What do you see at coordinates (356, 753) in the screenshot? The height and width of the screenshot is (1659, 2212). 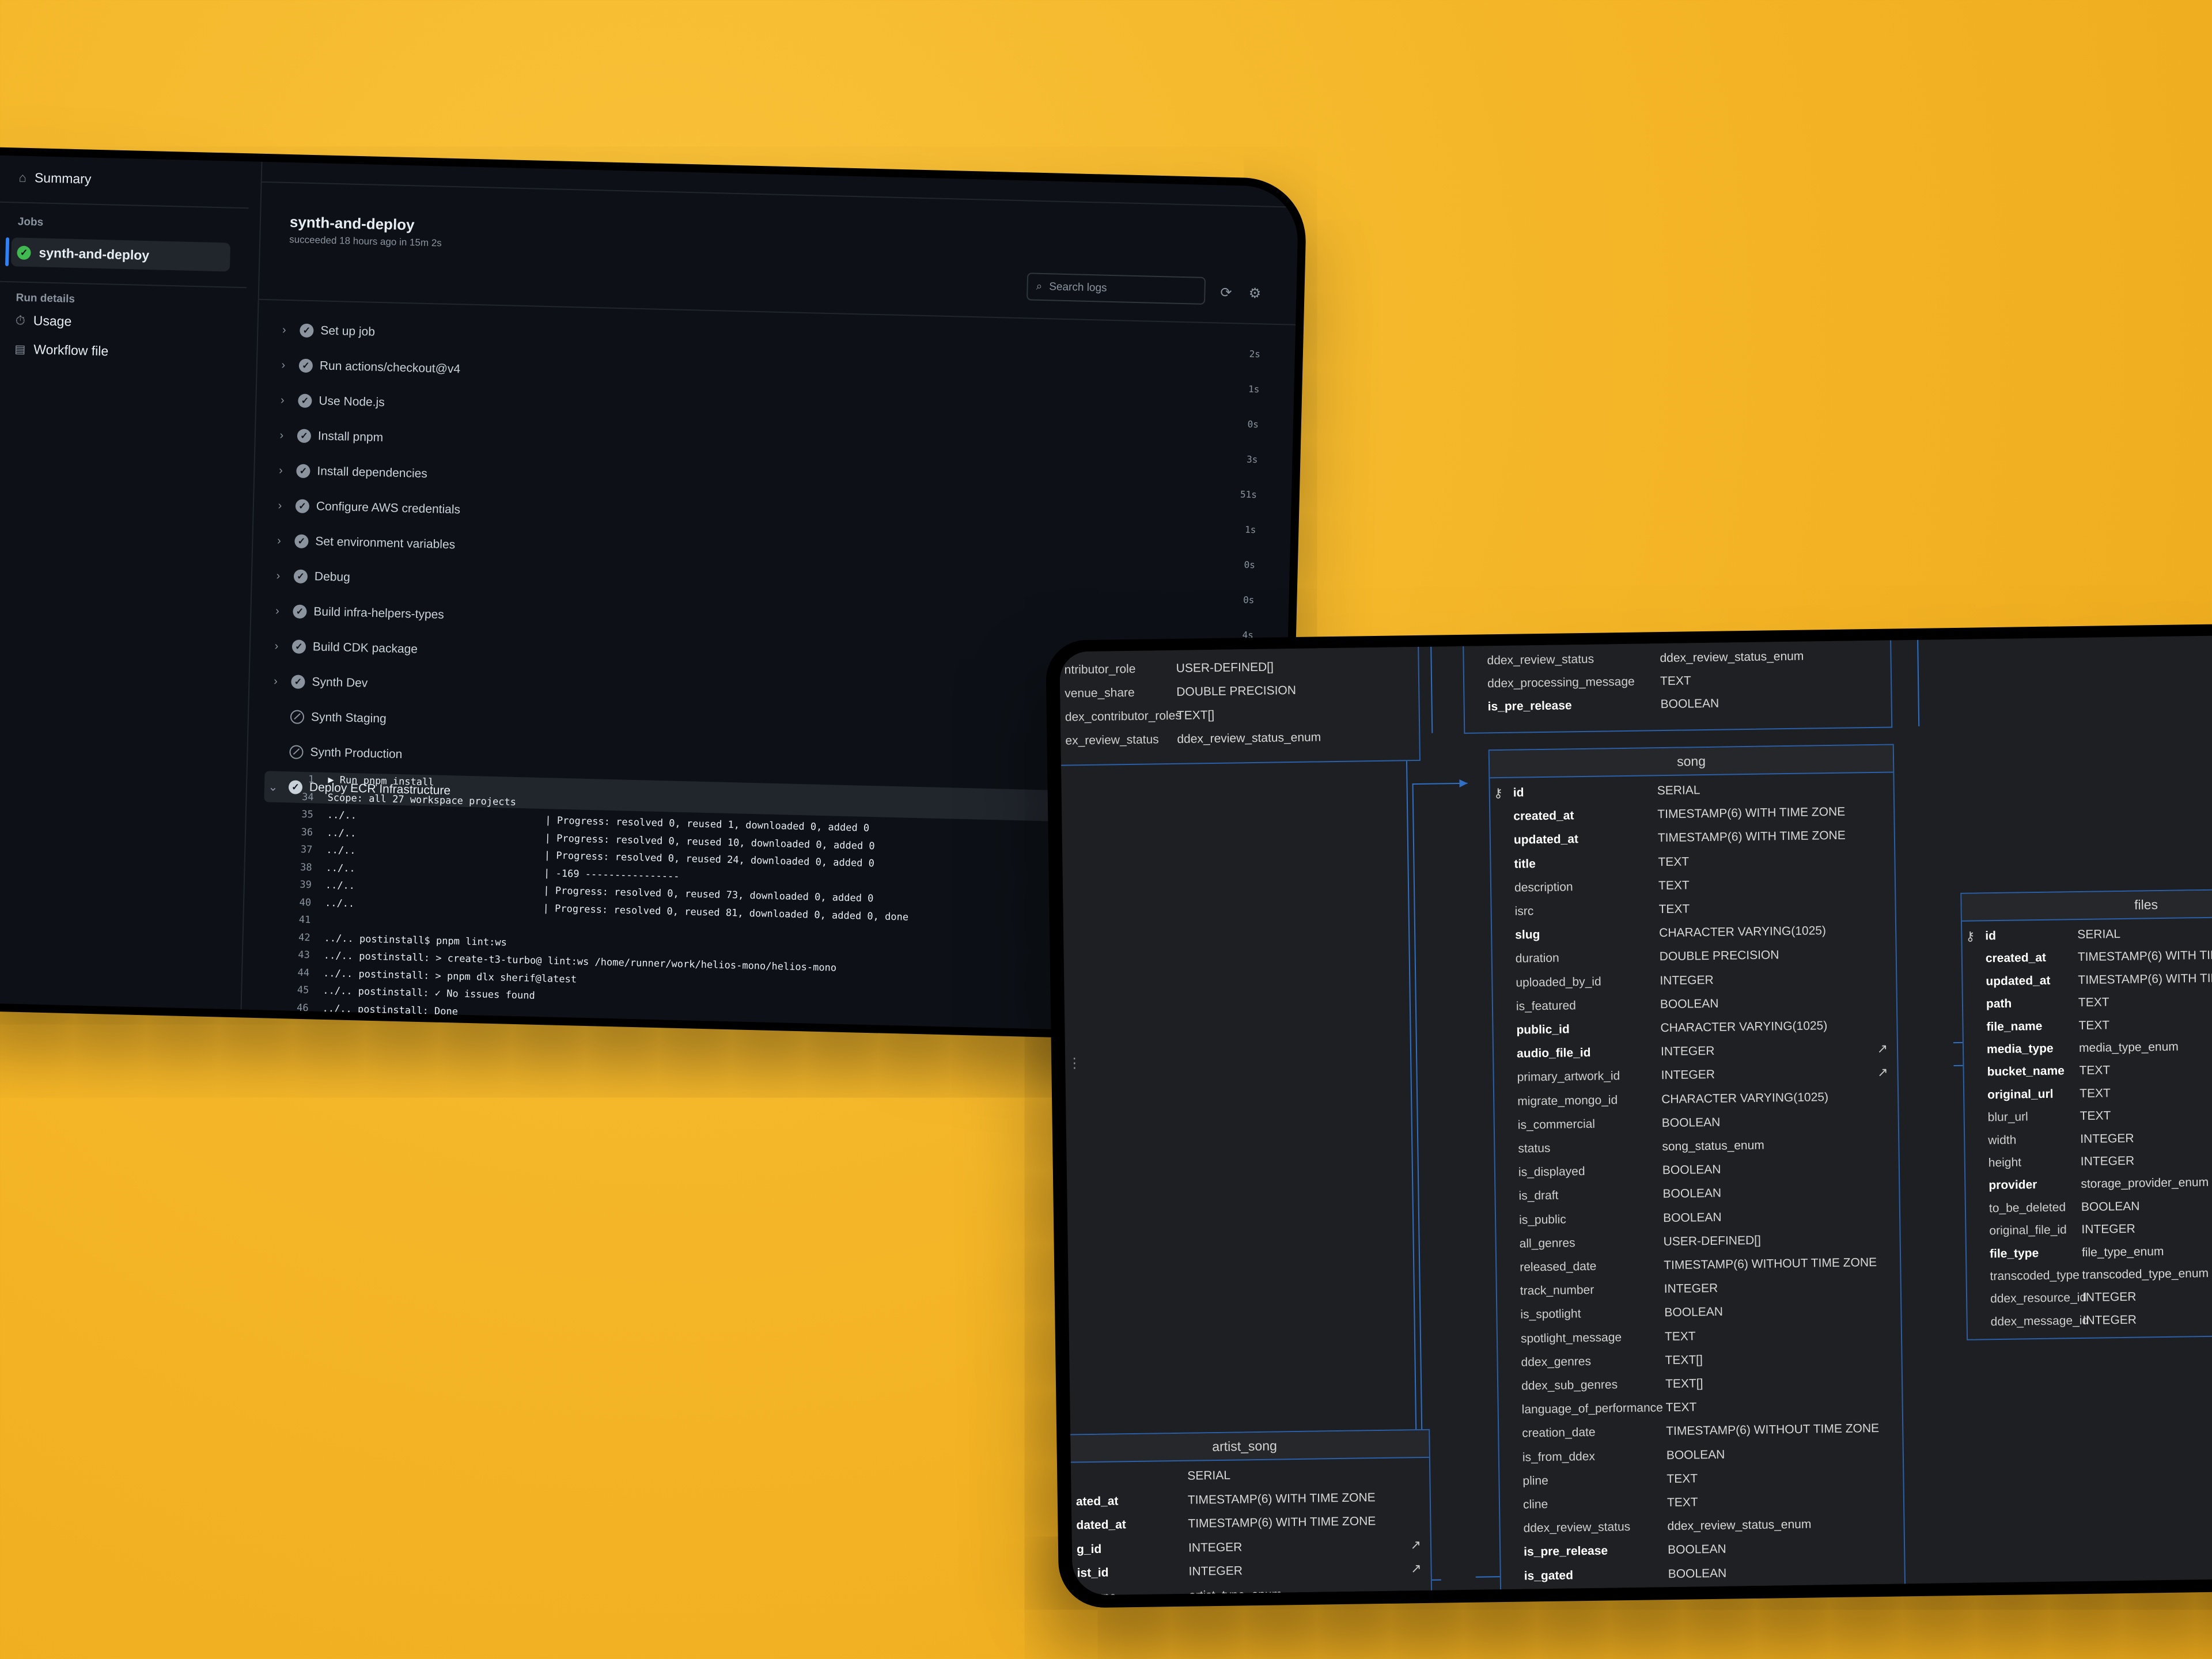 I see `step-label: Synth Production` at bounding box center [356, 753].